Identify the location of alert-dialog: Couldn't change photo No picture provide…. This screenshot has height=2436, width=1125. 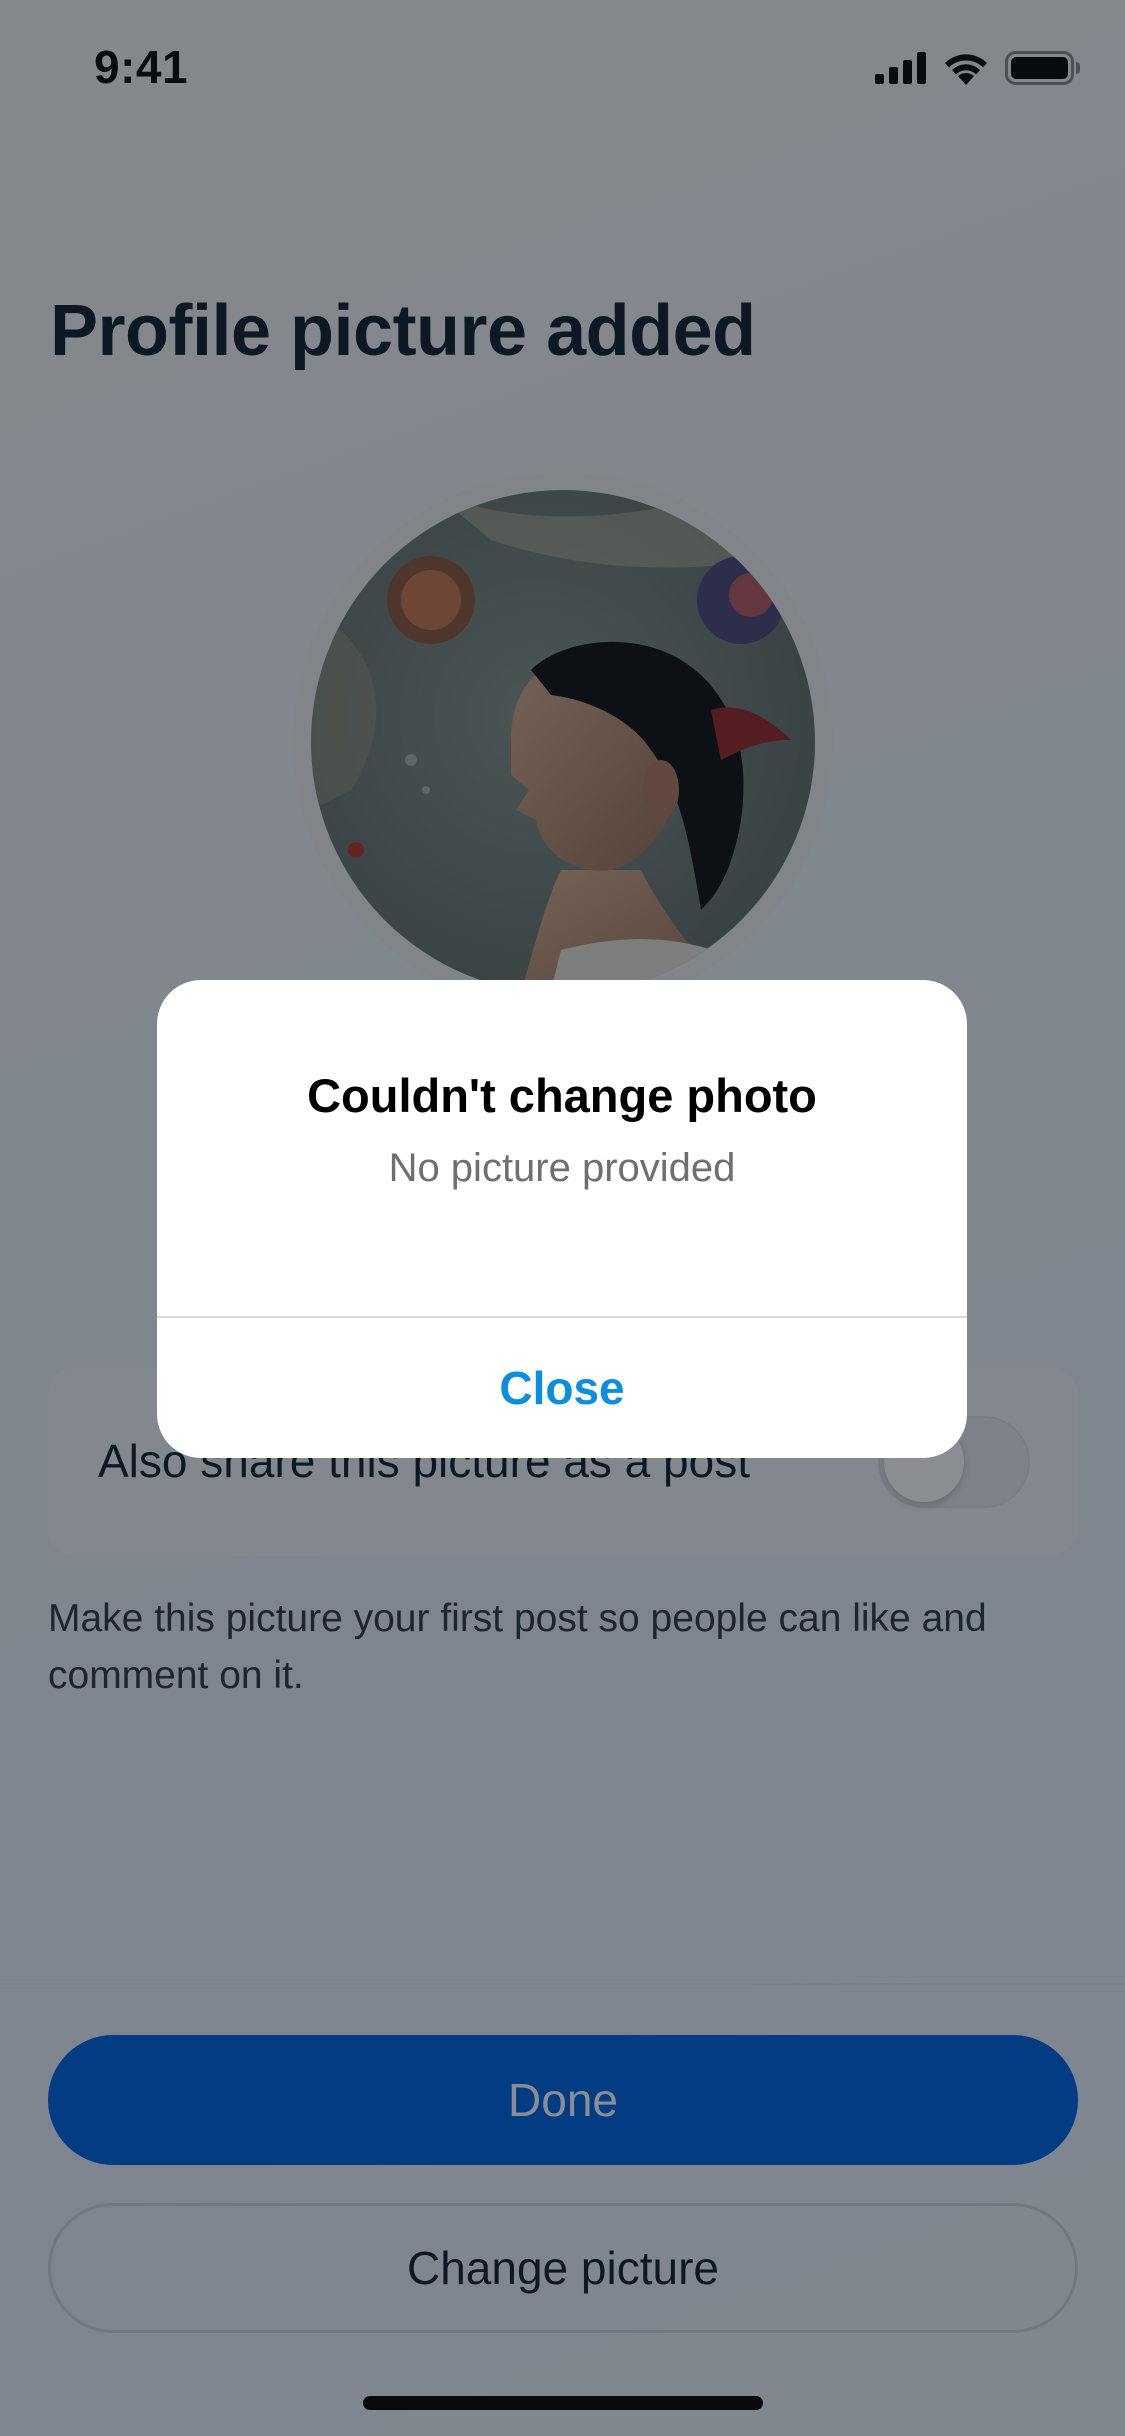
(562, 1219).